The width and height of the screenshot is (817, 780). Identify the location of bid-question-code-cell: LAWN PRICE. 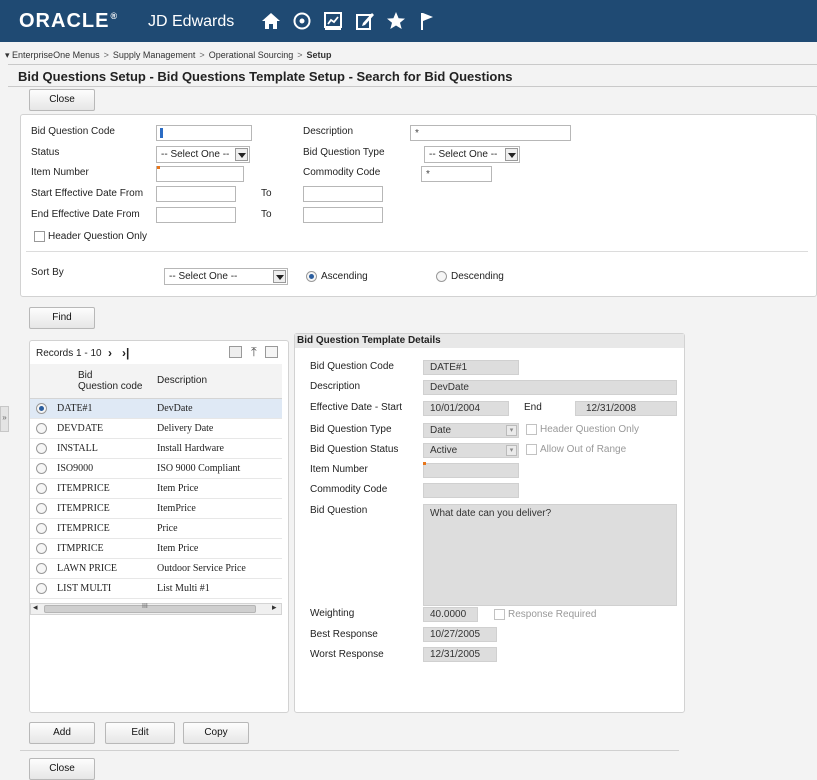
(103, 568).